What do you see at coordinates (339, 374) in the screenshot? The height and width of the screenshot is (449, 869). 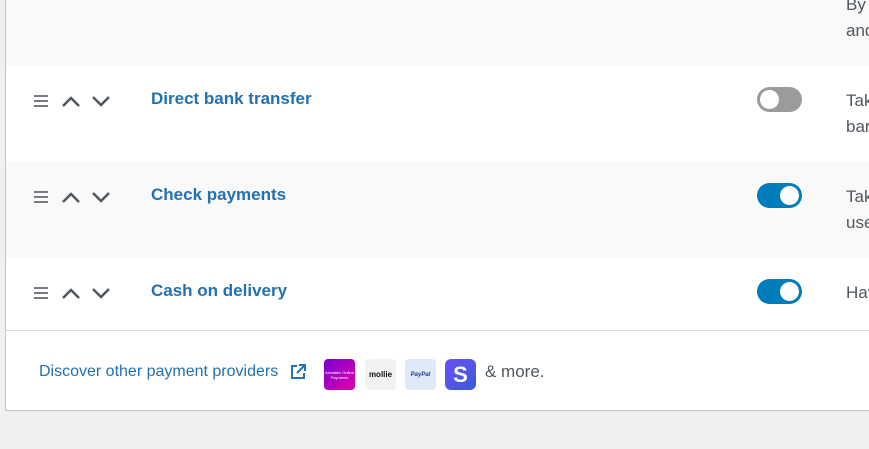 I see `airwallex-logo: Airwallex Online Payments` at bounding box center [339, 374].